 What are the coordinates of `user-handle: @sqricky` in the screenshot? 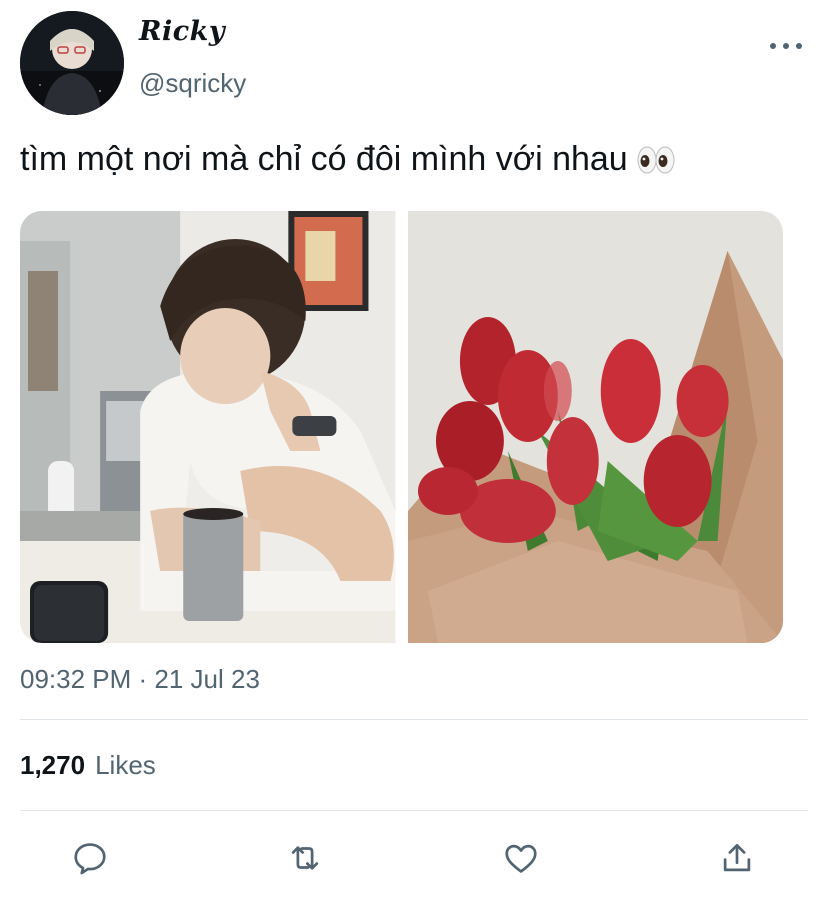 It's located at (192, 83).